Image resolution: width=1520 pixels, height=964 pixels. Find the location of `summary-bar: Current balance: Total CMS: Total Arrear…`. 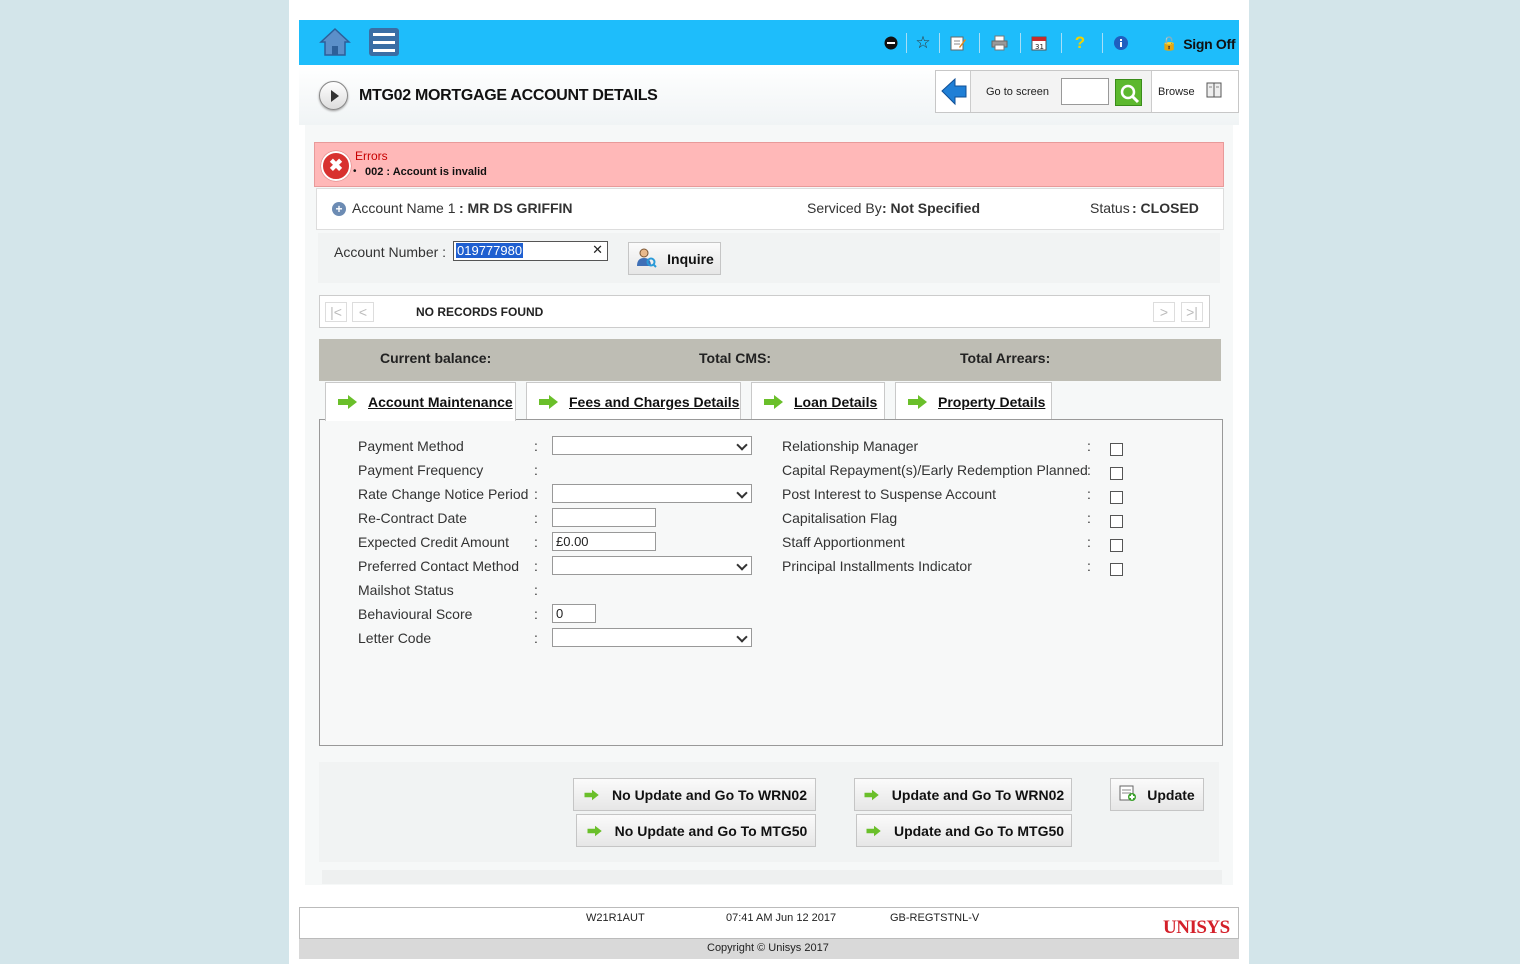

summary-bar: Current balance: Total CMS: Total Arrear… is located at coordinates (770, 360).